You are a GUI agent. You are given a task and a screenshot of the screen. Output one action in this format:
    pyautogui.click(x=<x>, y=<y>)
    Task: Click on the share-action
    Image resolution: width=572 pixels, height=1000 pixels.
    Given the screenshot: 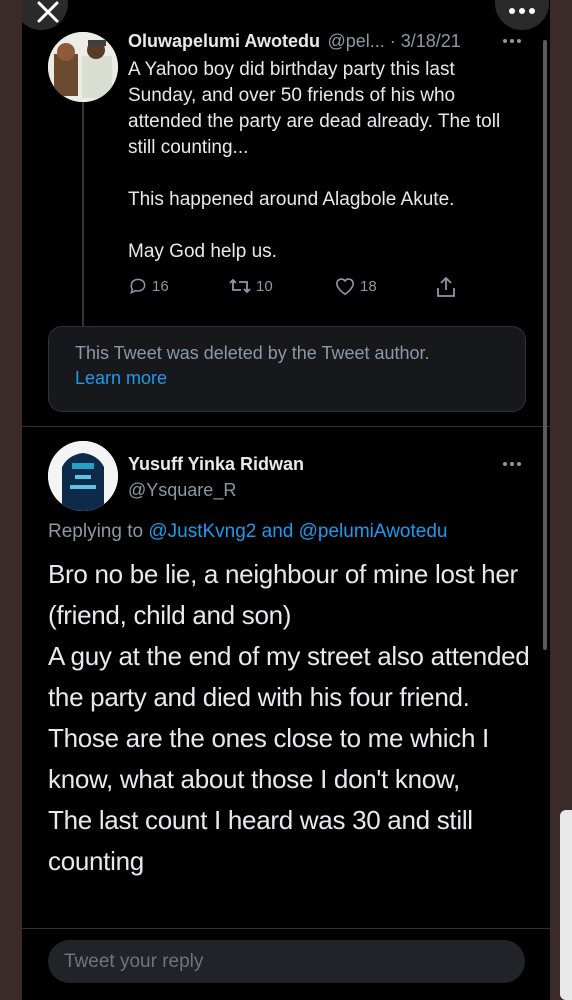 What is the action you would take?
    pyautogui.click(x=446, y=287)
    